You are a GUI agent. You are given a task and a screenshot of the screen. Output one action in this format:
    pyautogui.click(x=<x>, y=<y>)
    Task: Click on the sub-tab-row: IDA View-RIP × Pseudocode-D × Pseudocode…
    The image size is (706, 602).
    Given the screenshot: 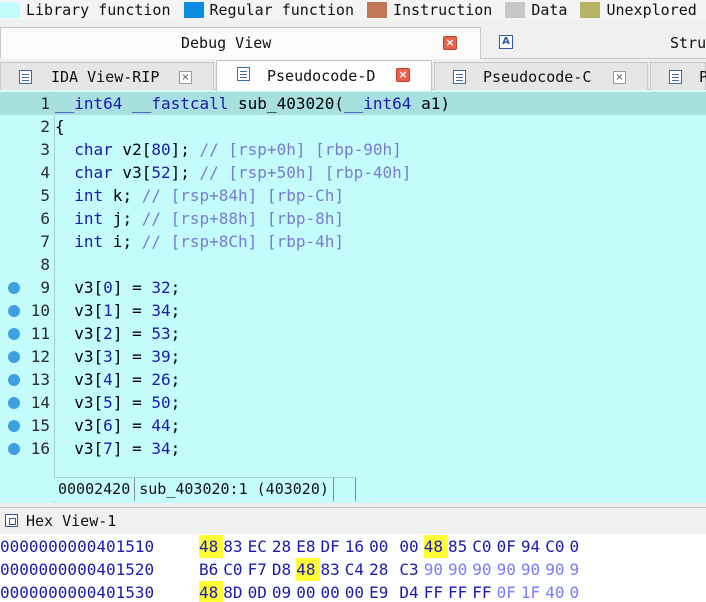 What is the action you would take?
    pyautogui.click(x=353, y=75)
    